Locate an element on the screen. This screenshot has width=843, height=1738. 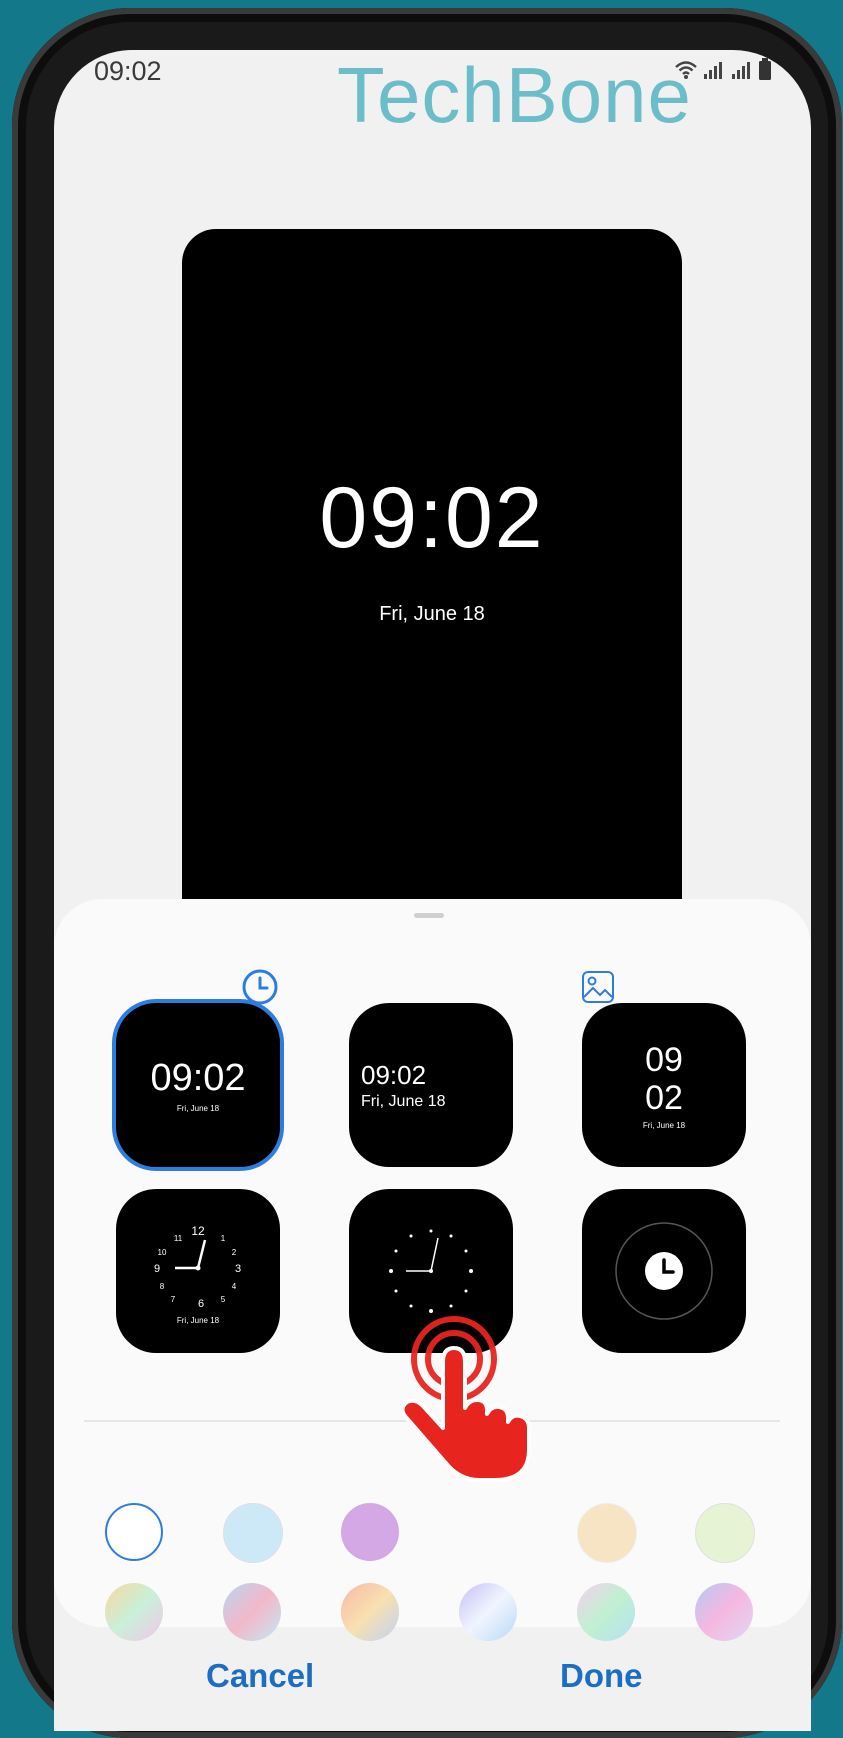
color-swatch-white is located at coordinates (134, 1532).